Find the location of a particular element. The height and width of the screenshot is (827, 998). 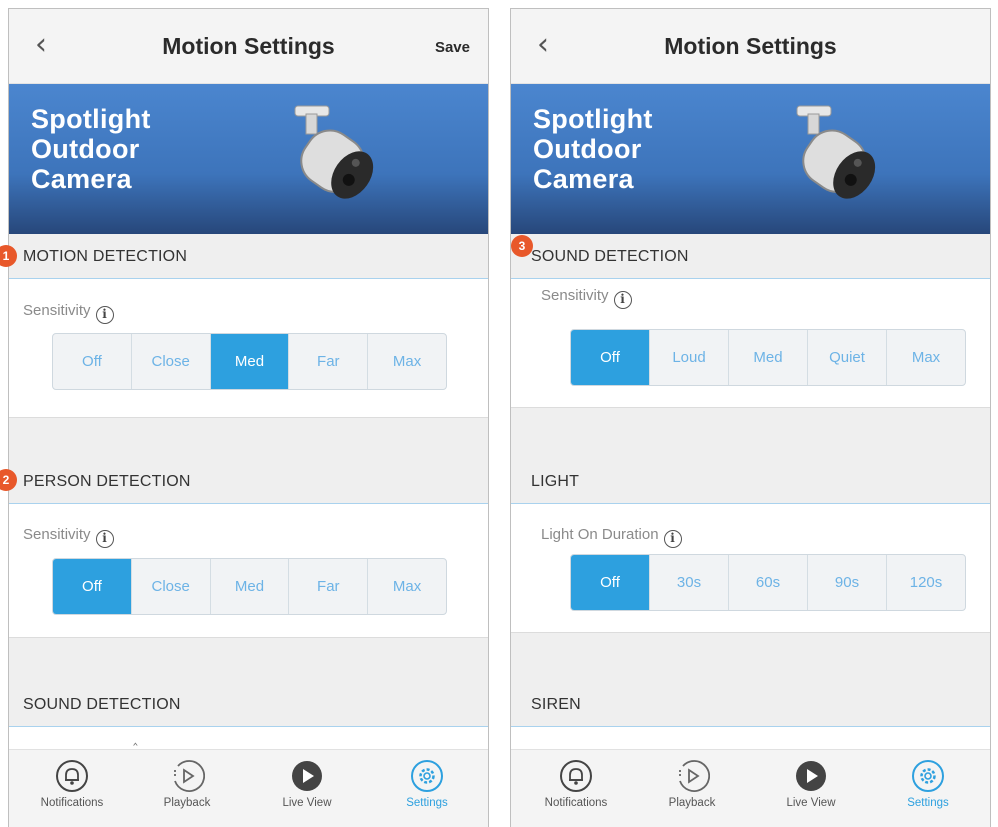

light-duration-option-30s: 30s is located at coordinates (689, 582).